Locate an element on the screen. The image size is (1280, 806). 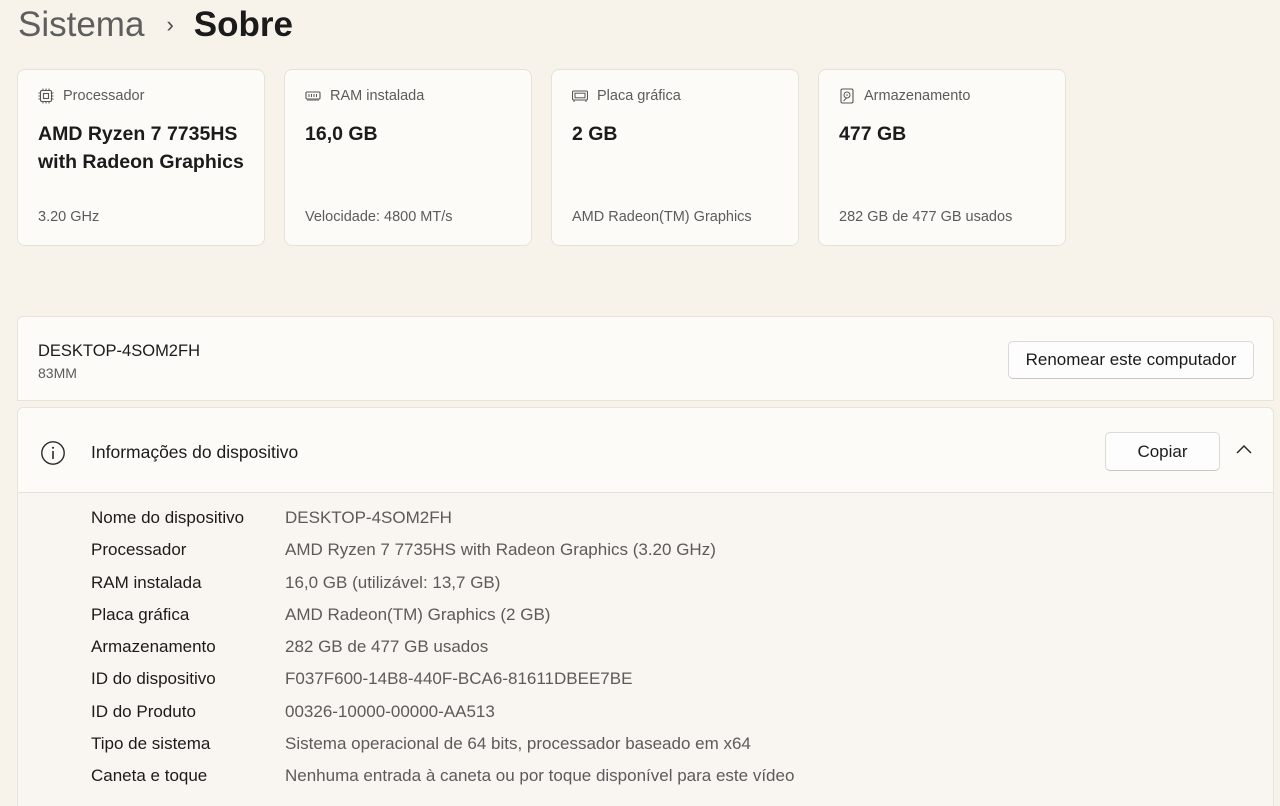
page-title: Sobre is located at coordinates (243, 24).